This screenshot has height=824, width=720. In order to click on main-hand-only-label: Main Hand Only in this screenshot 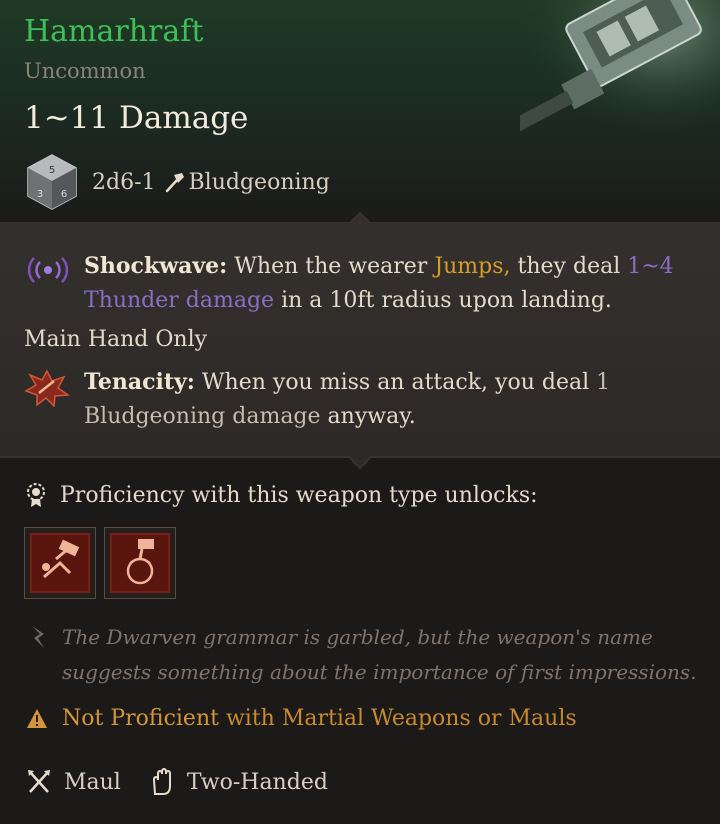, I will do `click(116, 339)`.